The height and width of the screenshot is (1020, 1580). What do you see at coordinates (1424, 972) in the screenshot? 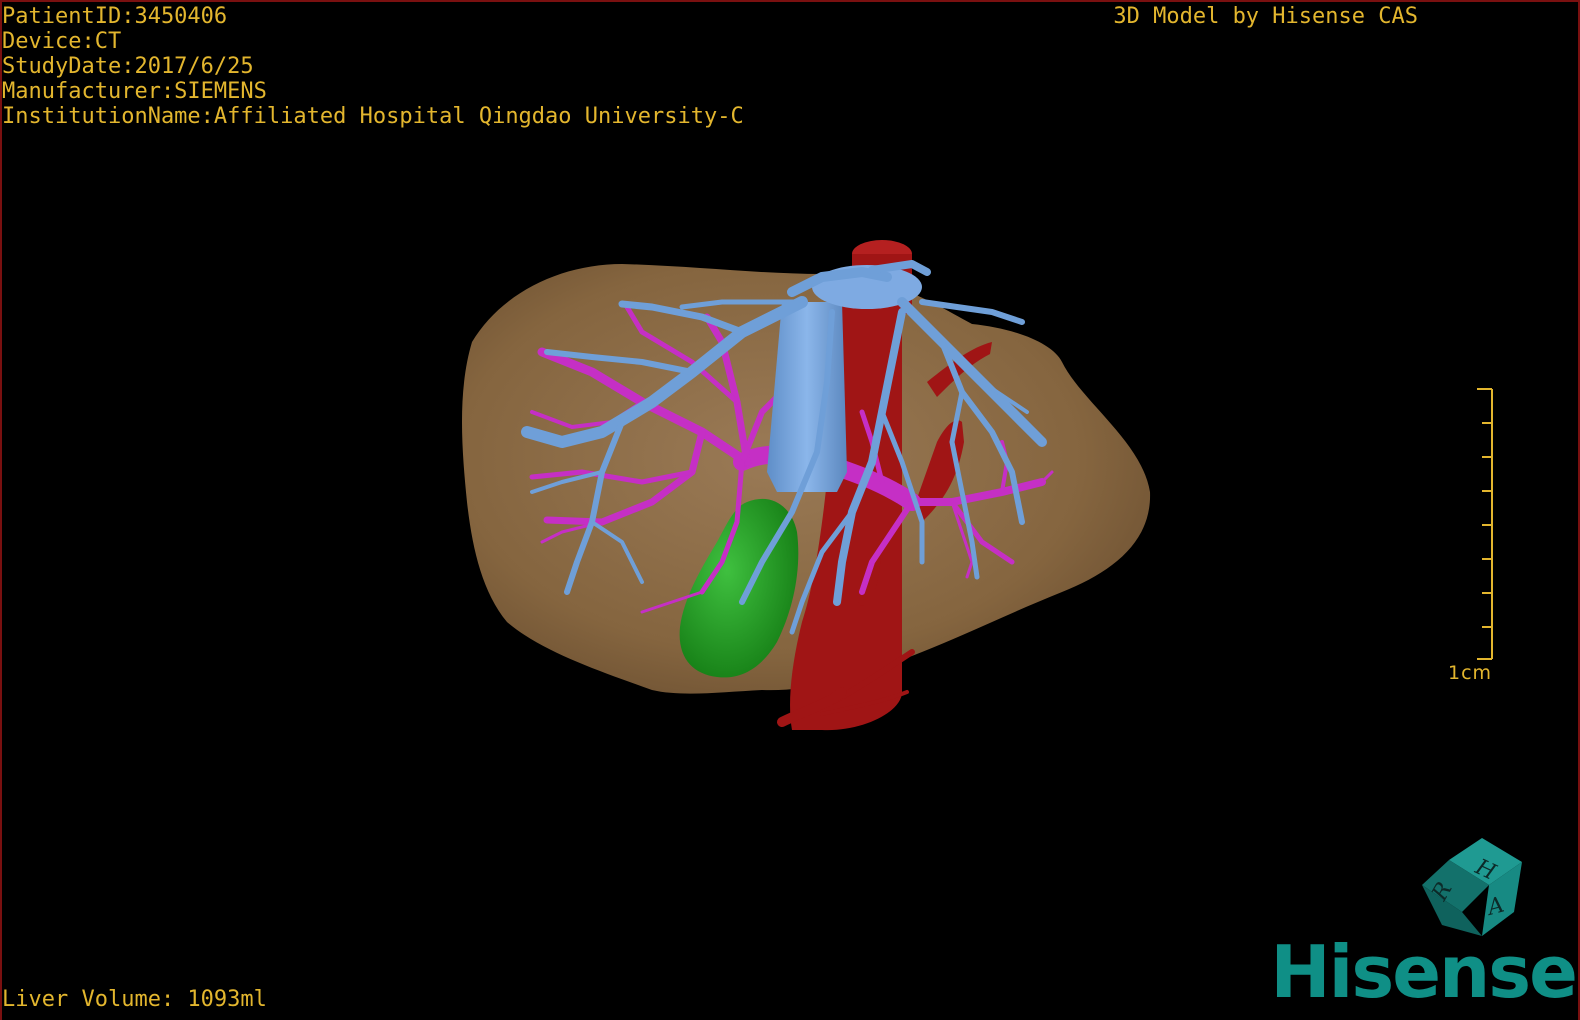
I see `hisense-logo: Hisense` at bounding box center [1424, 972].